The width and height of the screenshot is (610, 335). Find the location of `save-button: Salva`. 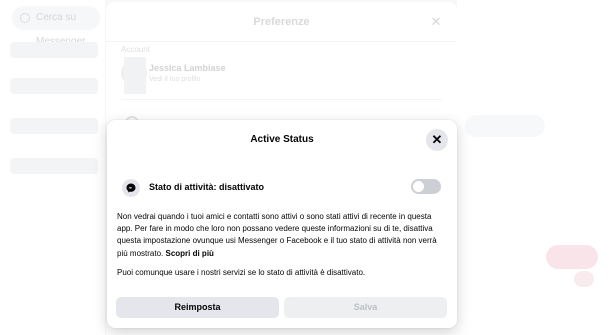

save-button: Salva is located at coordinates (365, 307).